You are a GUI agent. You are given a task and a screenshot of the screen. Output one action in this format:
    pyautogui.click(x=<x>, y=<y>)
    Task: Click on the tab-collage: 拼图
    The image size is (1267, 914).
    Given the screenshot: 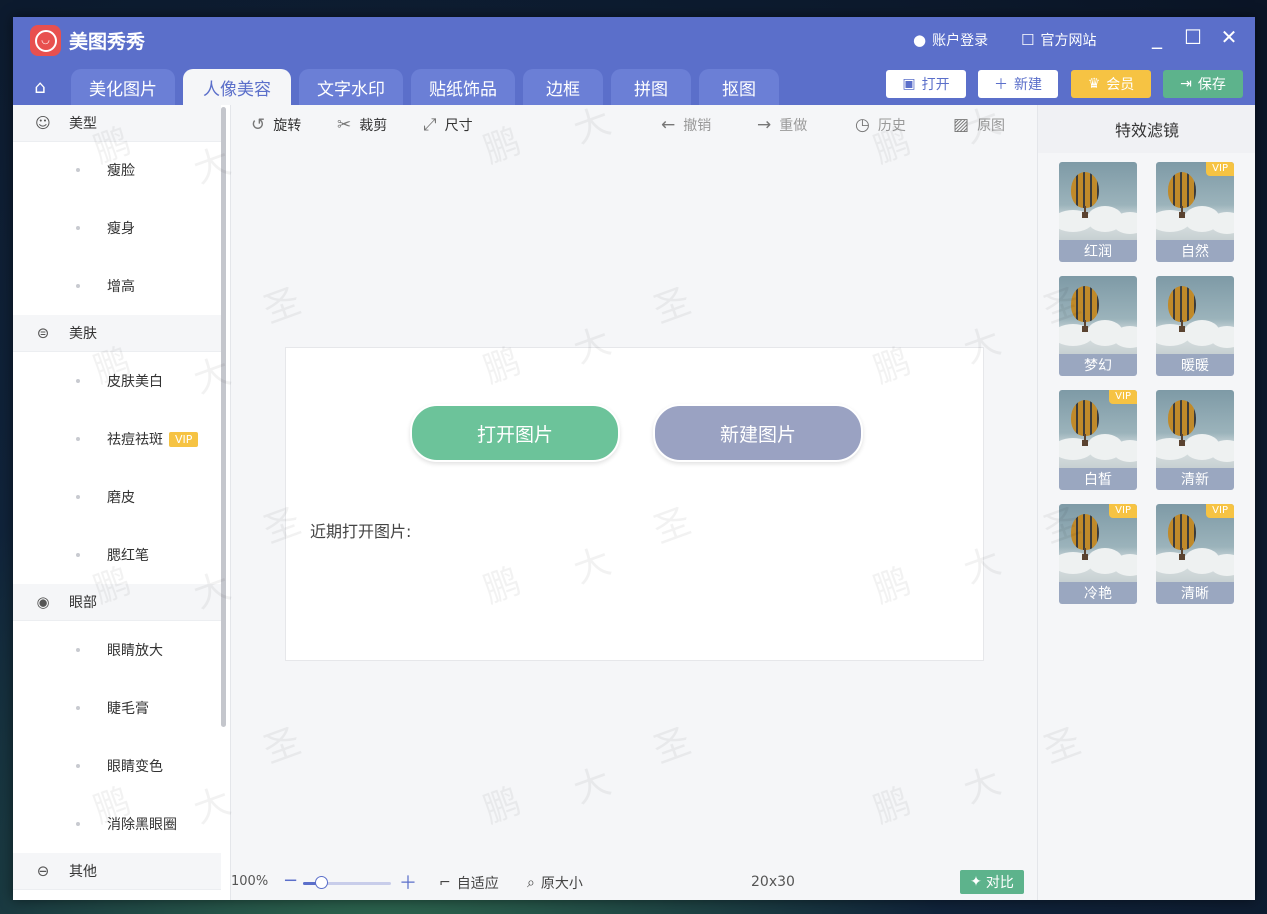 What is the action you would take?
    pyautogui.click(x=651, y=87)
    